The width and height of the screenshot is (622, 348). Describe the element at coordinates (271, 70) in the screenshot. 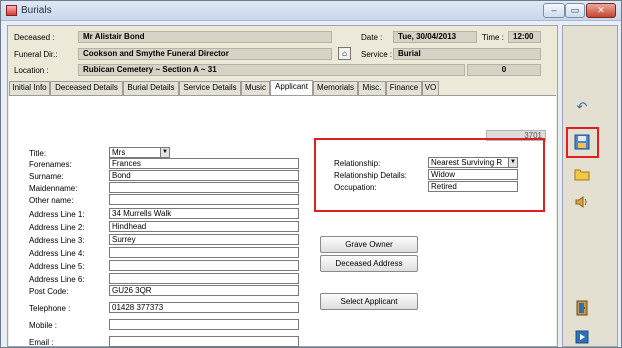

I see `location-value: Rubican Cemetery ~ Section A ~ 31` at that location.